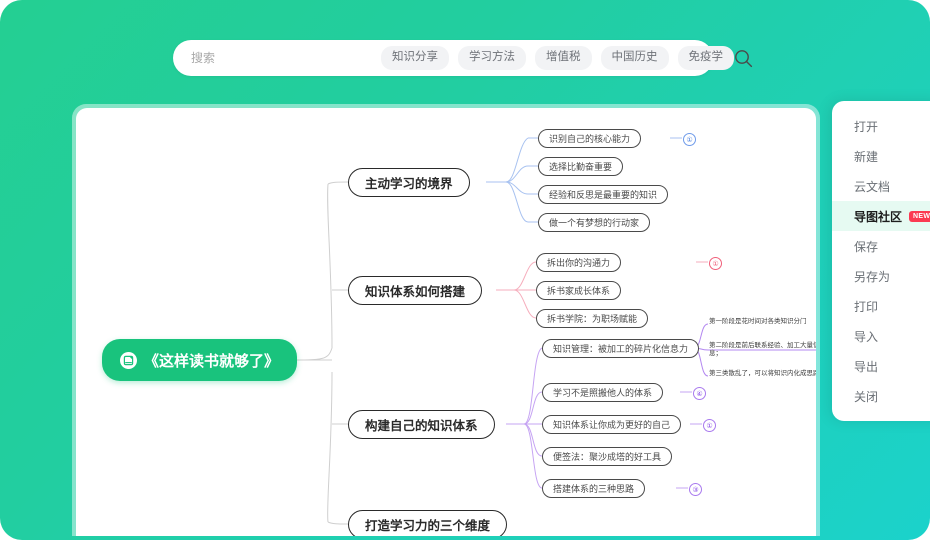 The height and width of the screenshot is (540, 930). I want to click on menu-item-label: 关闭, so click(866, 396).